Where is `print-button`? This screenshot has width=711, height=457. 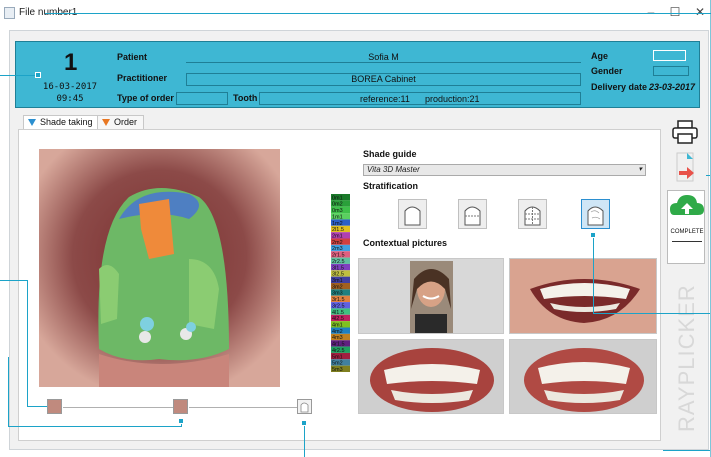
print-button is located at coordinates (685, 134).